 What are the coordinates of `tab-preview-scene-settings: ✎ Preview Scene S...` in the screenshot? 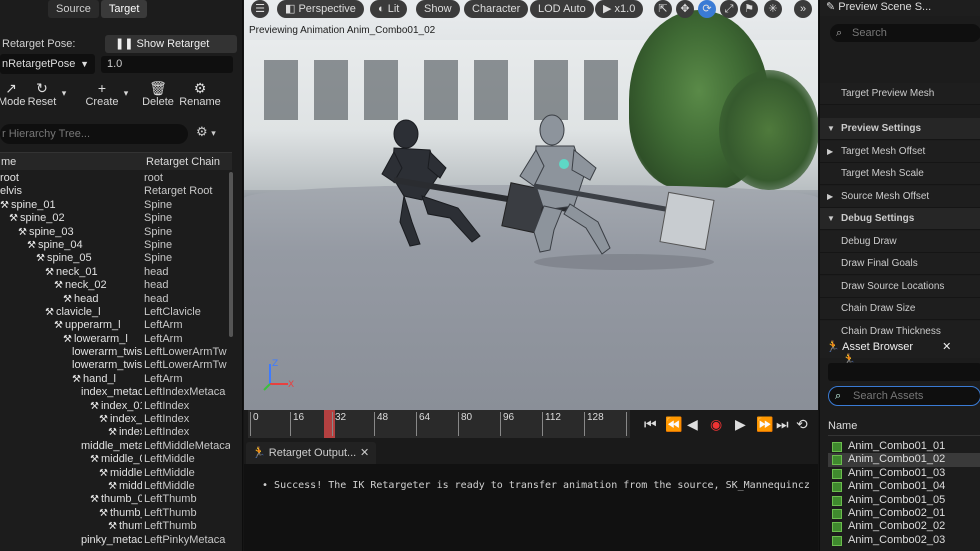 It's located at (878, 6).